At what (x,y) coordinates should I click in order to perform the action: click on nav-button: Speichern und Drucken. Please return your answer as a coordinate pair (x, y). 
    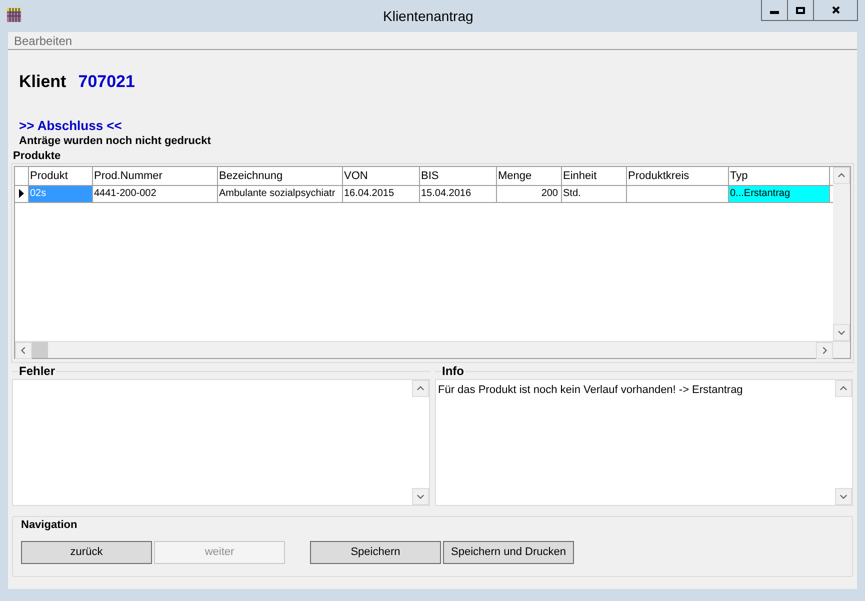
    Looking at the image, I should click on (508, 552).